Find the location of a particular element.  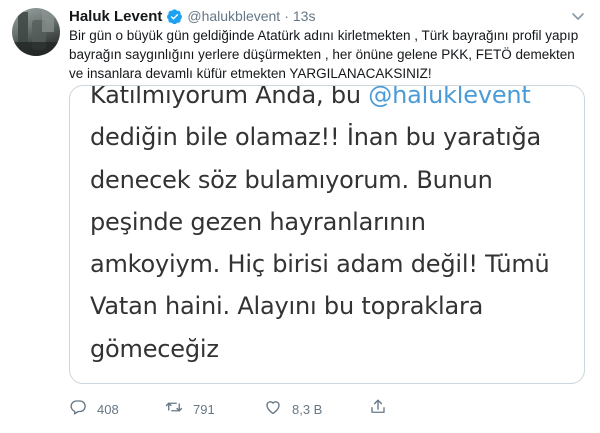

share-button is located at coordinates (378, 409).